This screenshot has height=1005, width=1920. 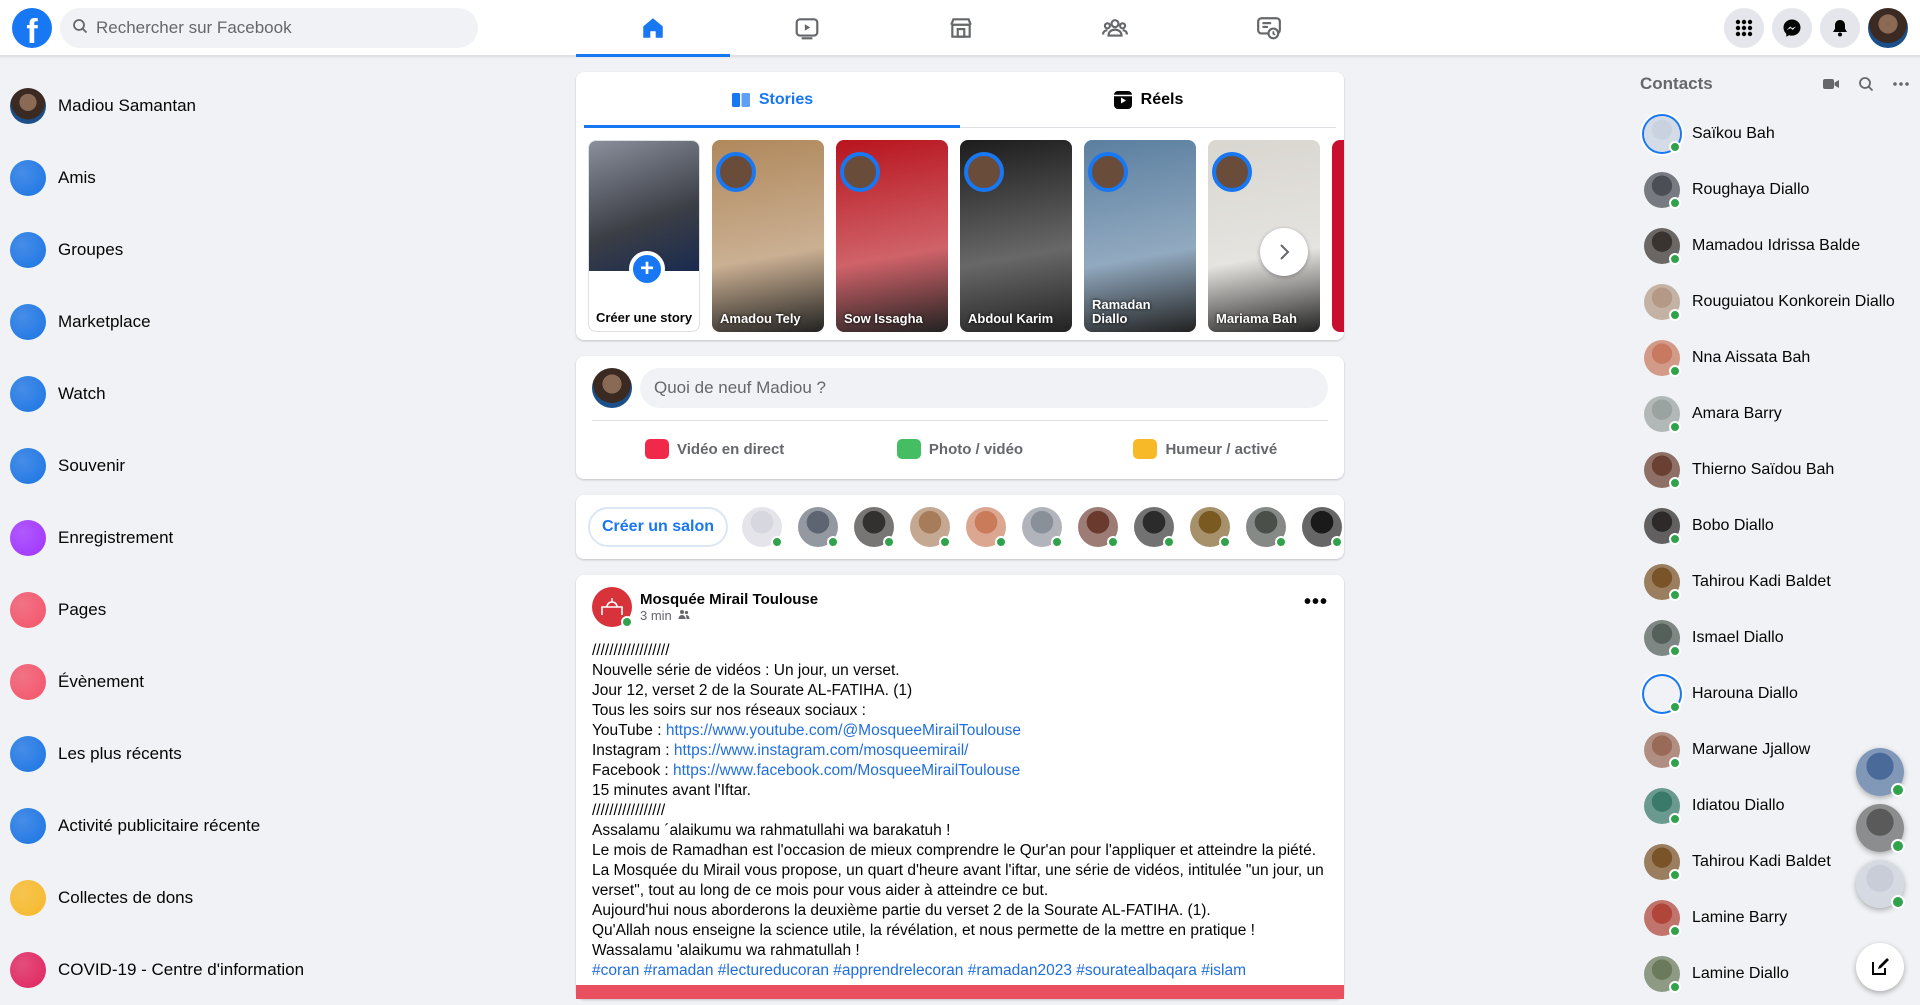 What do you see at coordinates (960, 992) in the screenshot?
I see `post-image` at bounding box center [960, 992].